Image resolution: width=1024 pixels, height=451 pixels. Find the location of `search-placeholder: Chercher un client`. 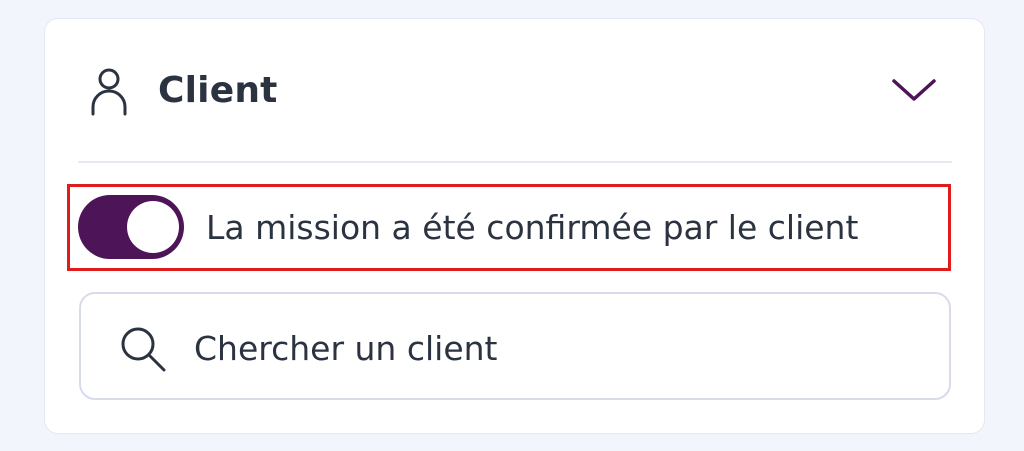

search-placeholder: Chercher un client is located at coordinates (346, 348).